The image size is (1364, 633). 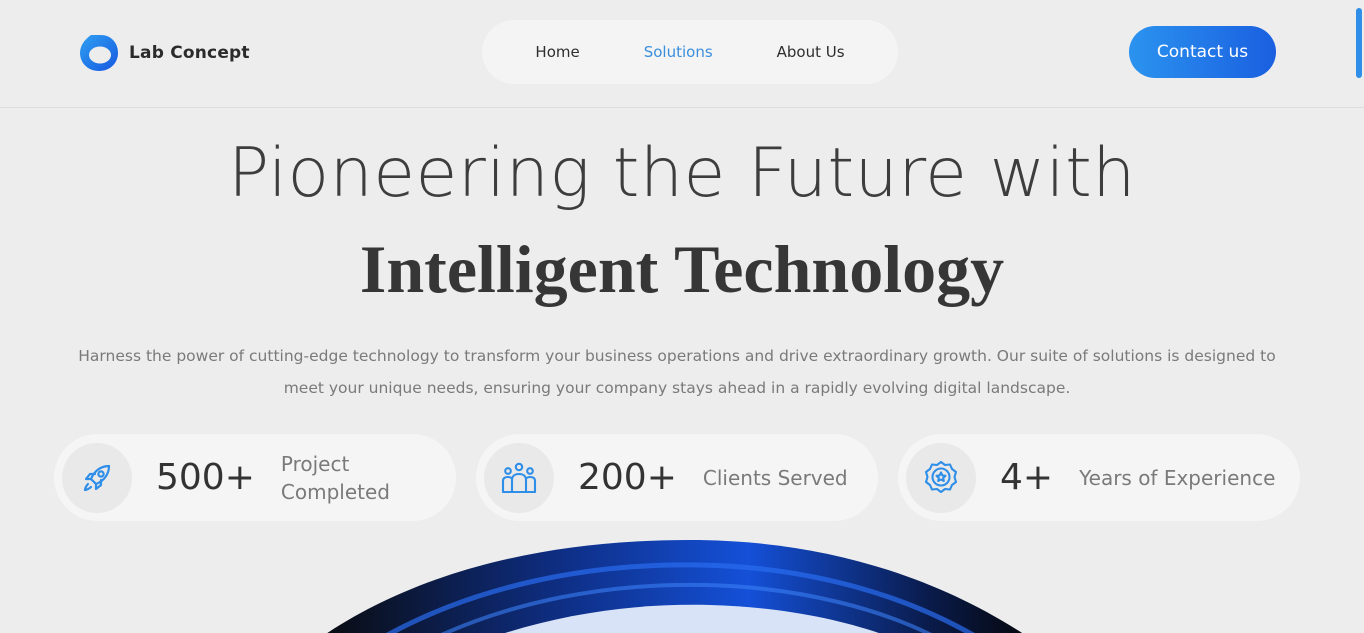 I want to click on main-nav: Home Solutions About Us, so click(x=690, y=52).